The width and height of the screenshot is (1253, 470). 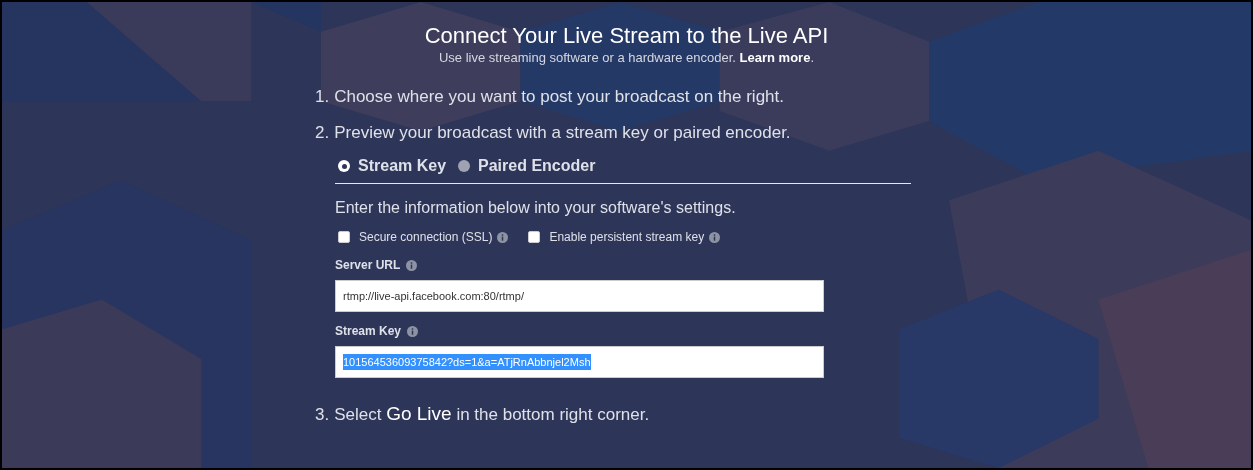 I want to click on mode-radio: Paired Encoder, so click(x=527, y=166).